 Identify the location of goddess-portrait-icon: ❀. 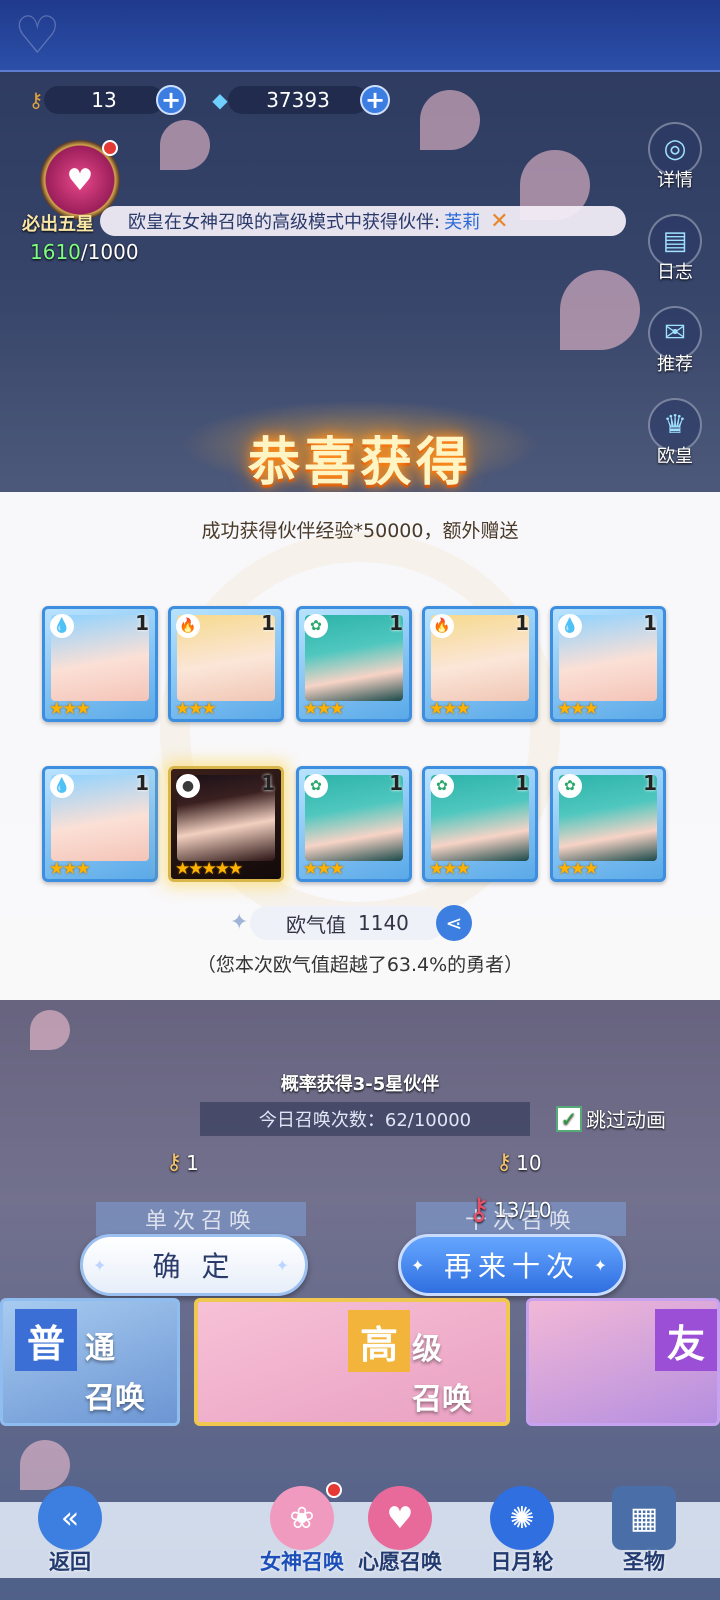
(302, 1518).